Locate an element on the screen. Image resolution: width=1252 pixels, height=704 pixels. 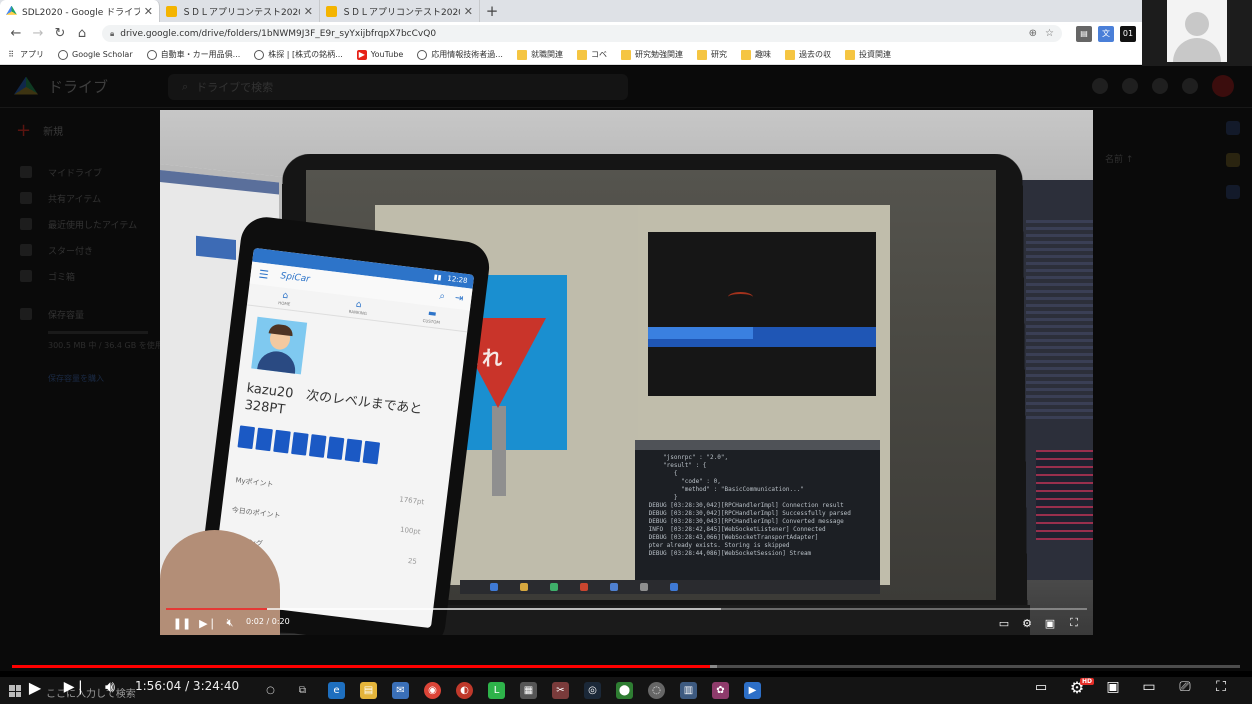
tab-label: ＳＤＬアプリコンテスト2020 - Goog is located at coordinates (401, 12).